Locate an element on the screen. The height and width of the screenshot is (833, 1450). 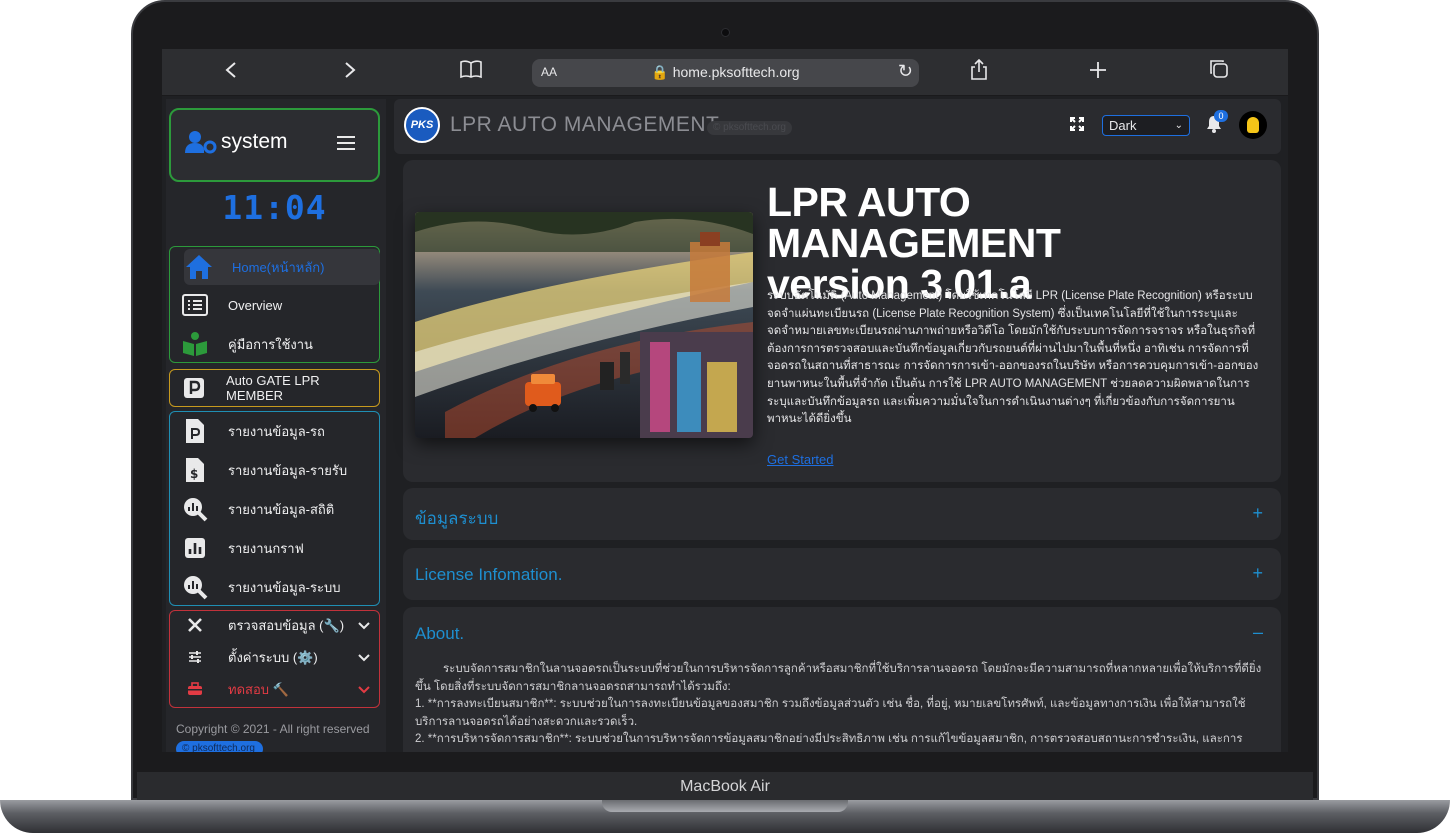
url-display: 🔒 home.pksofttech.org is located at coordinates (725, 72).